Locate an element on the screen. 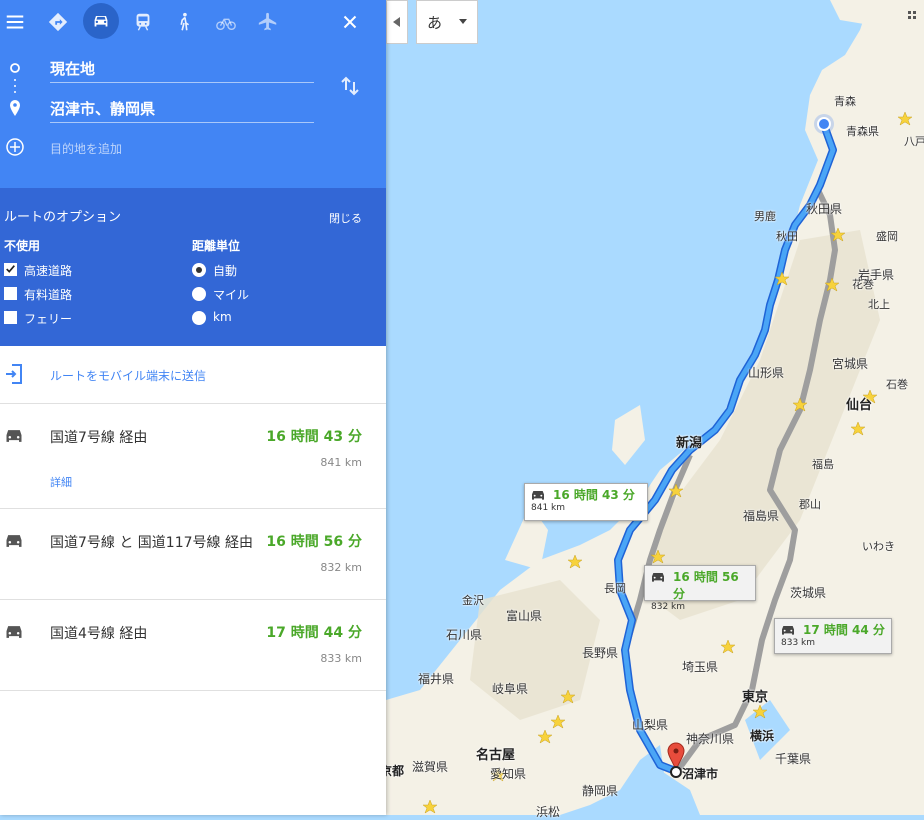  map-label: 浜松 is located at coordinates (548, 812).